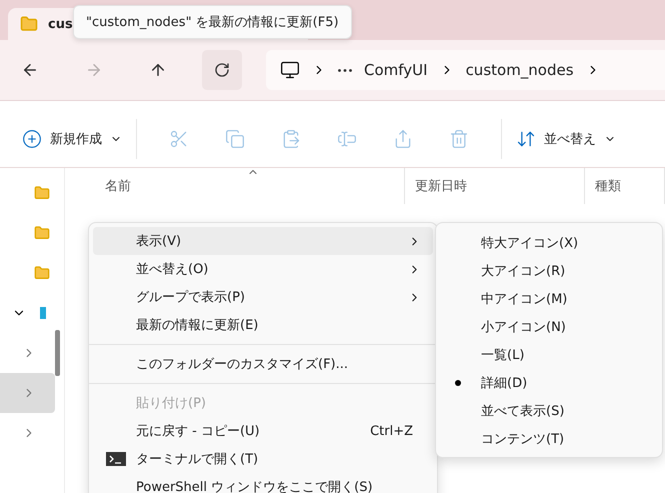 This screenshot has height=493, width=665. I want to click on forward-icon, so click(94, 70).